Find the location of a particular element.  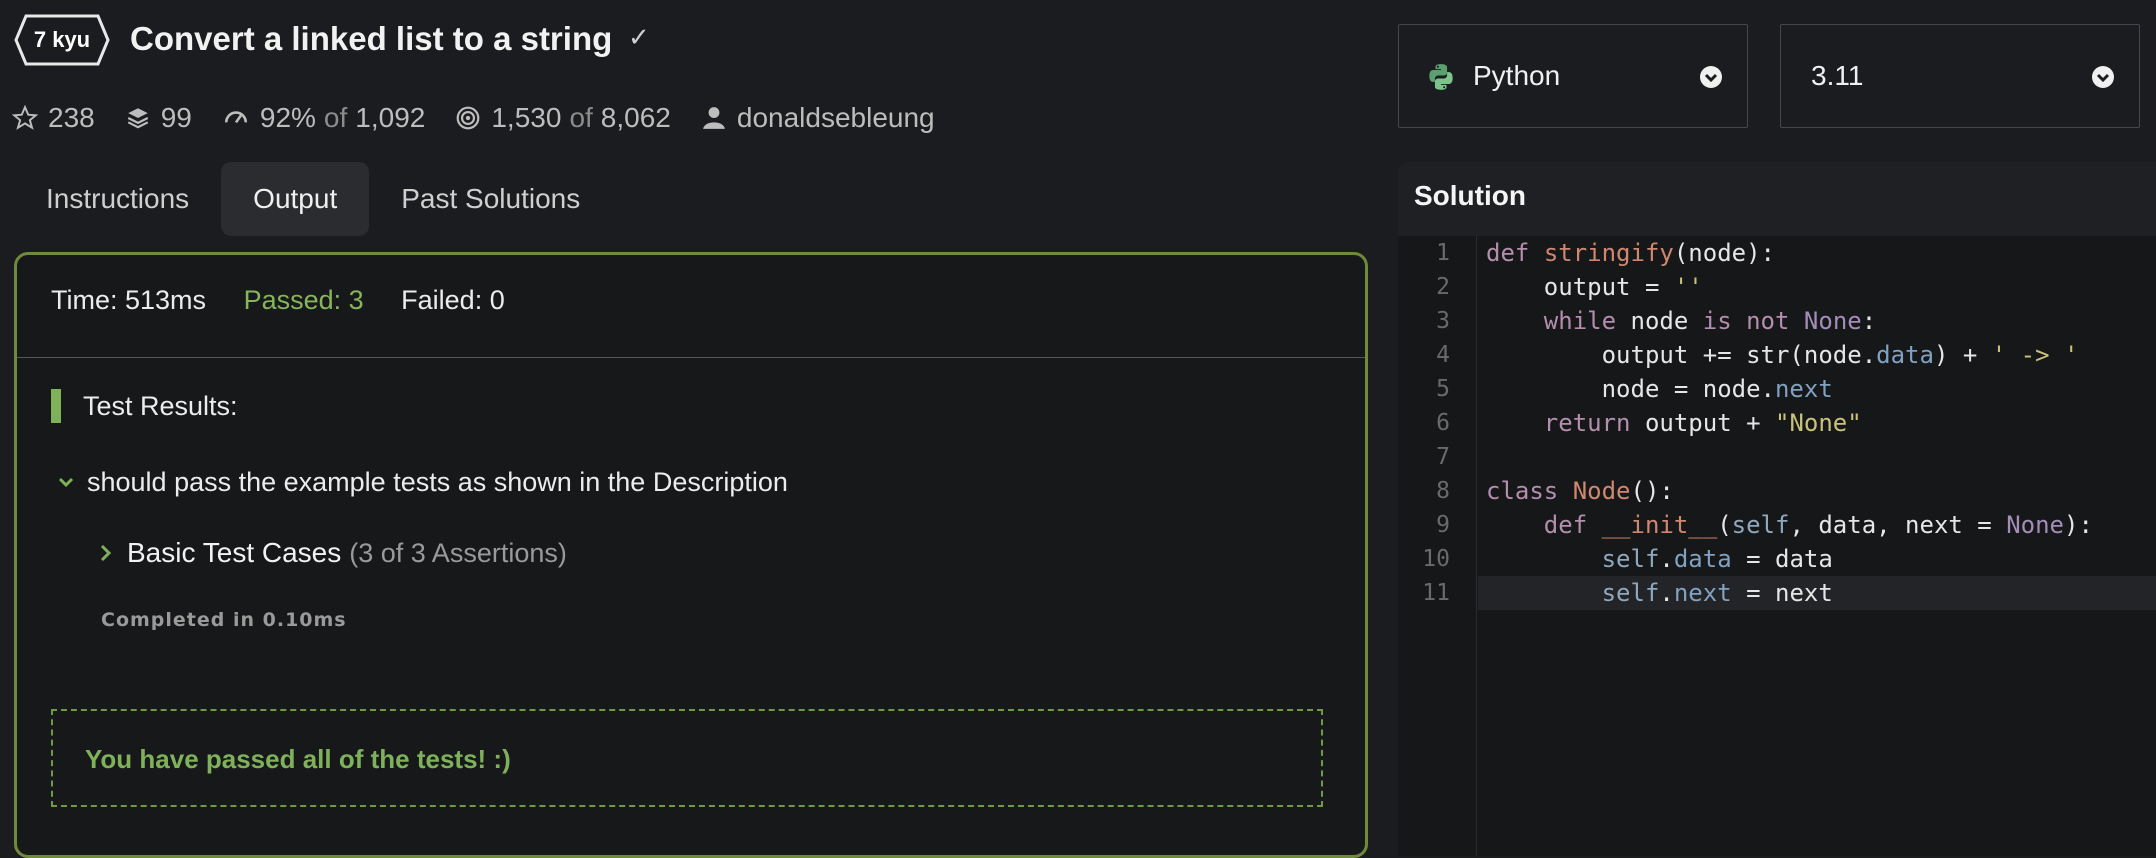

test-results-heading: Test Results: is located at coordinates (144, 406).